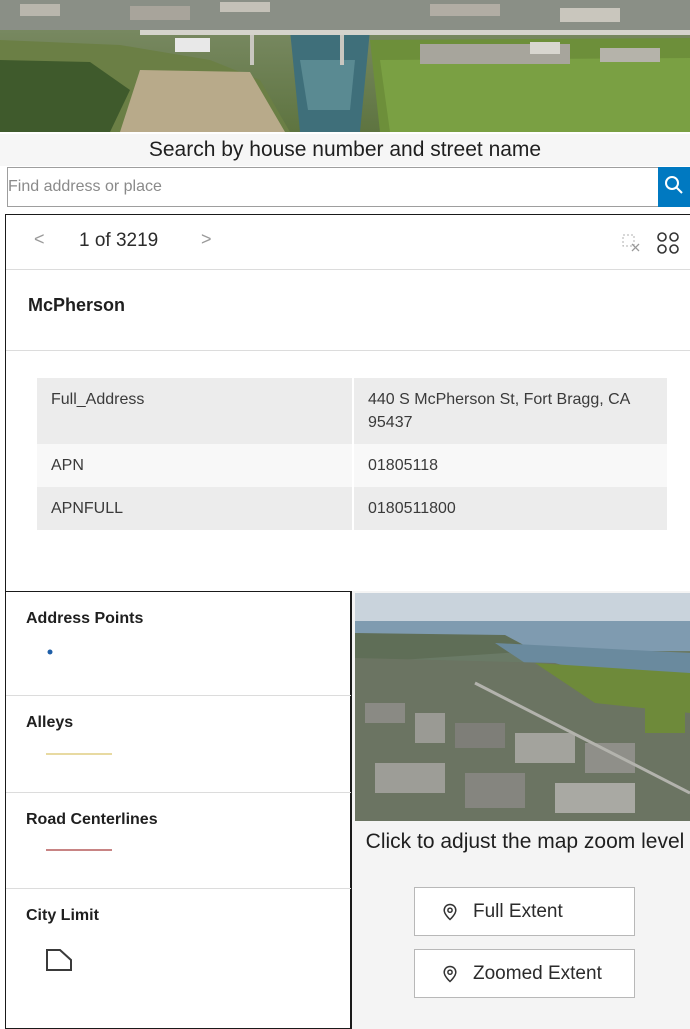  Describe the element at coordinates (85, 618) in the screenshot. I see `legend-label: Address Points` at that location.